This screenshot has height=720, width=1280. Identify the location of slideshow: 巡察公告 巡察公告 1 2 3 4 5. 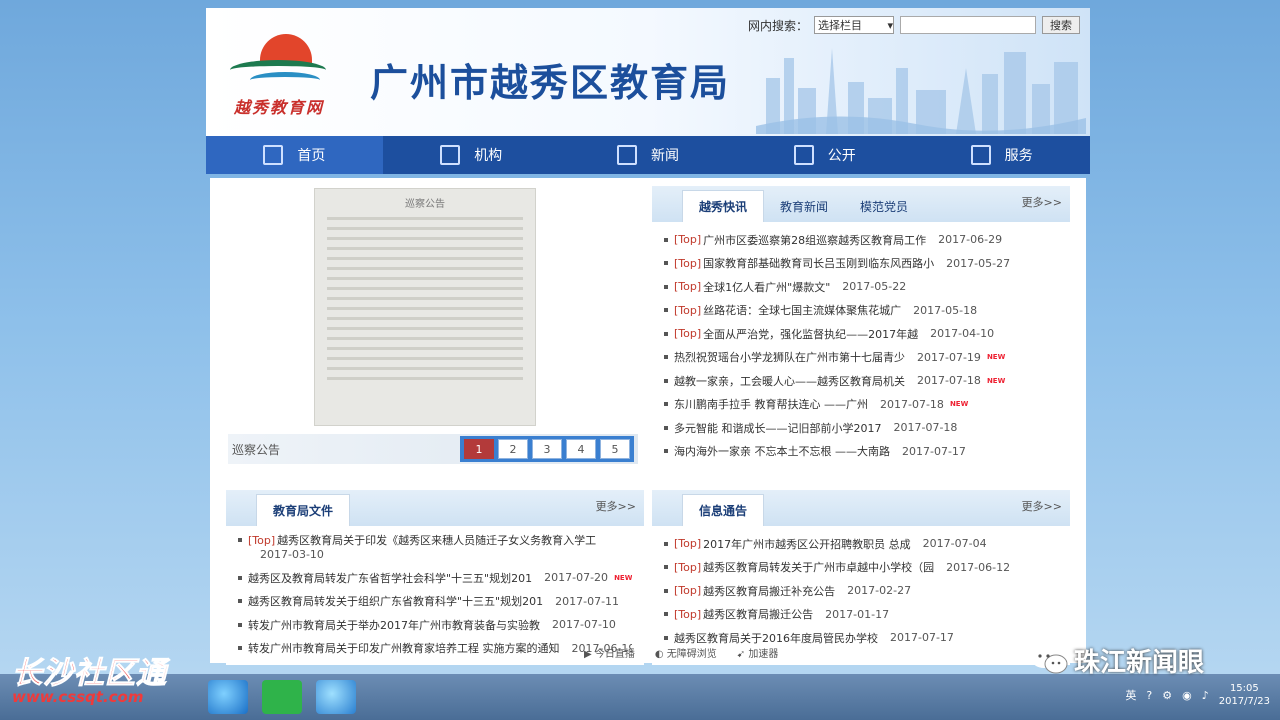
(433, 326).